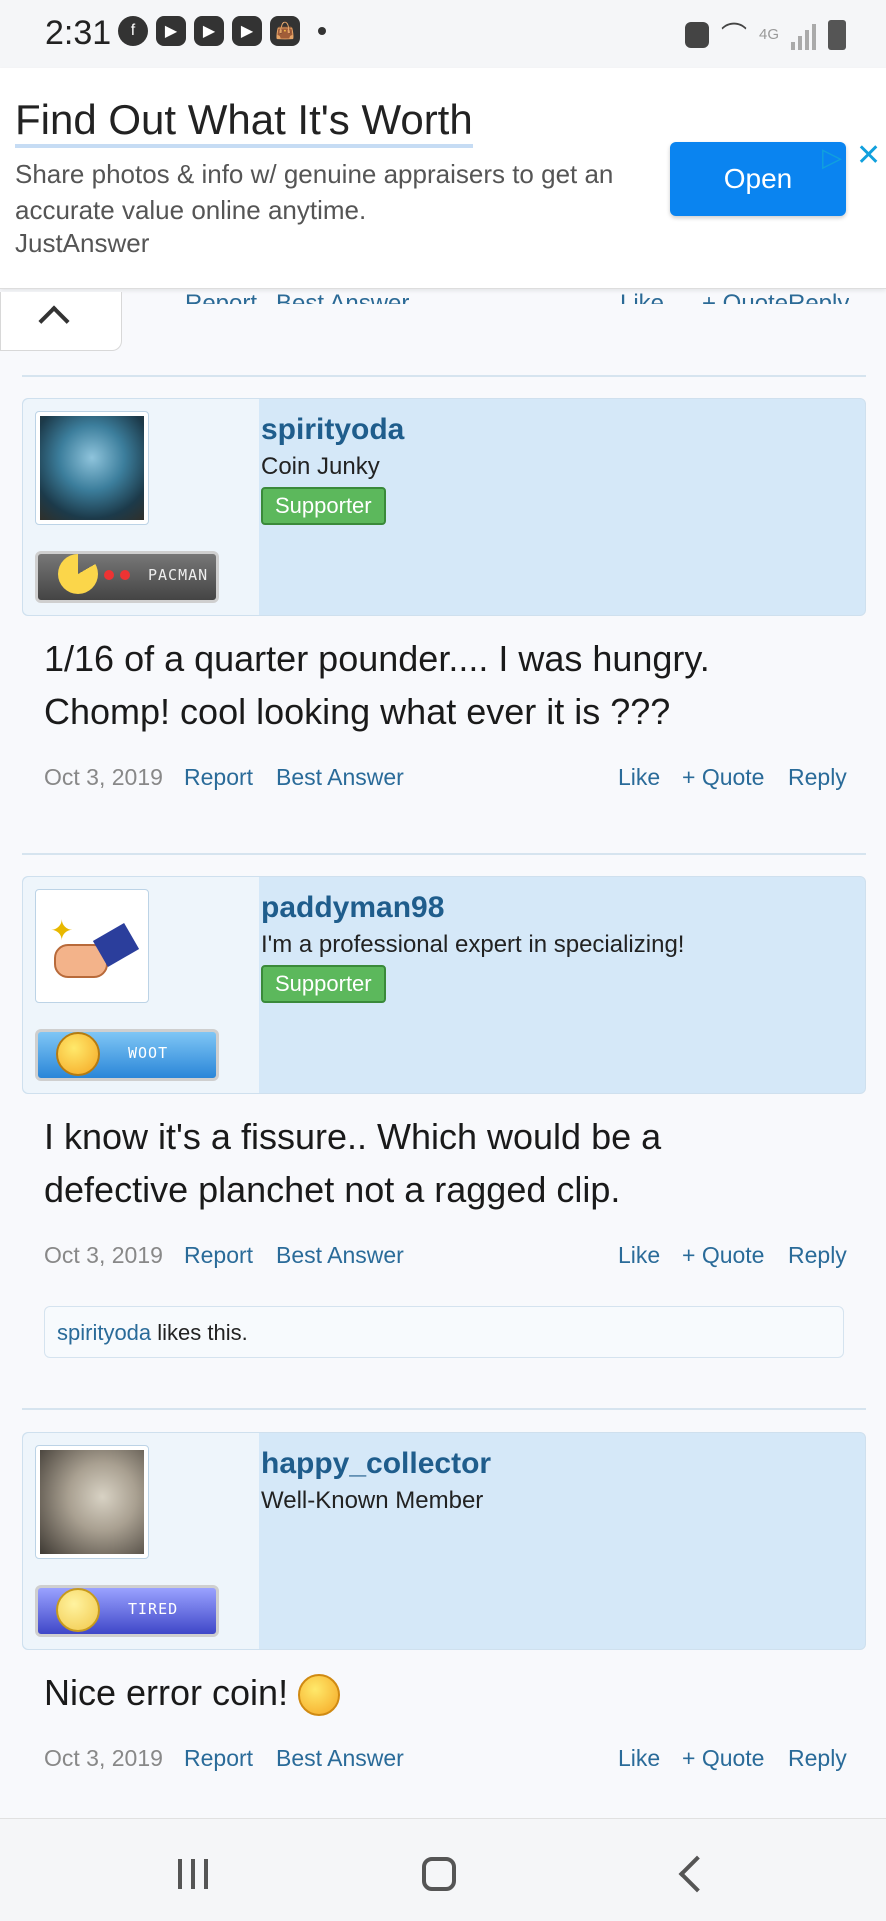 Image resolution: width=886 pixels, height=1921 pixels. Describe the element at coordinates (352, 908) in the screenshot. I see `username: paddyman98` at that location.